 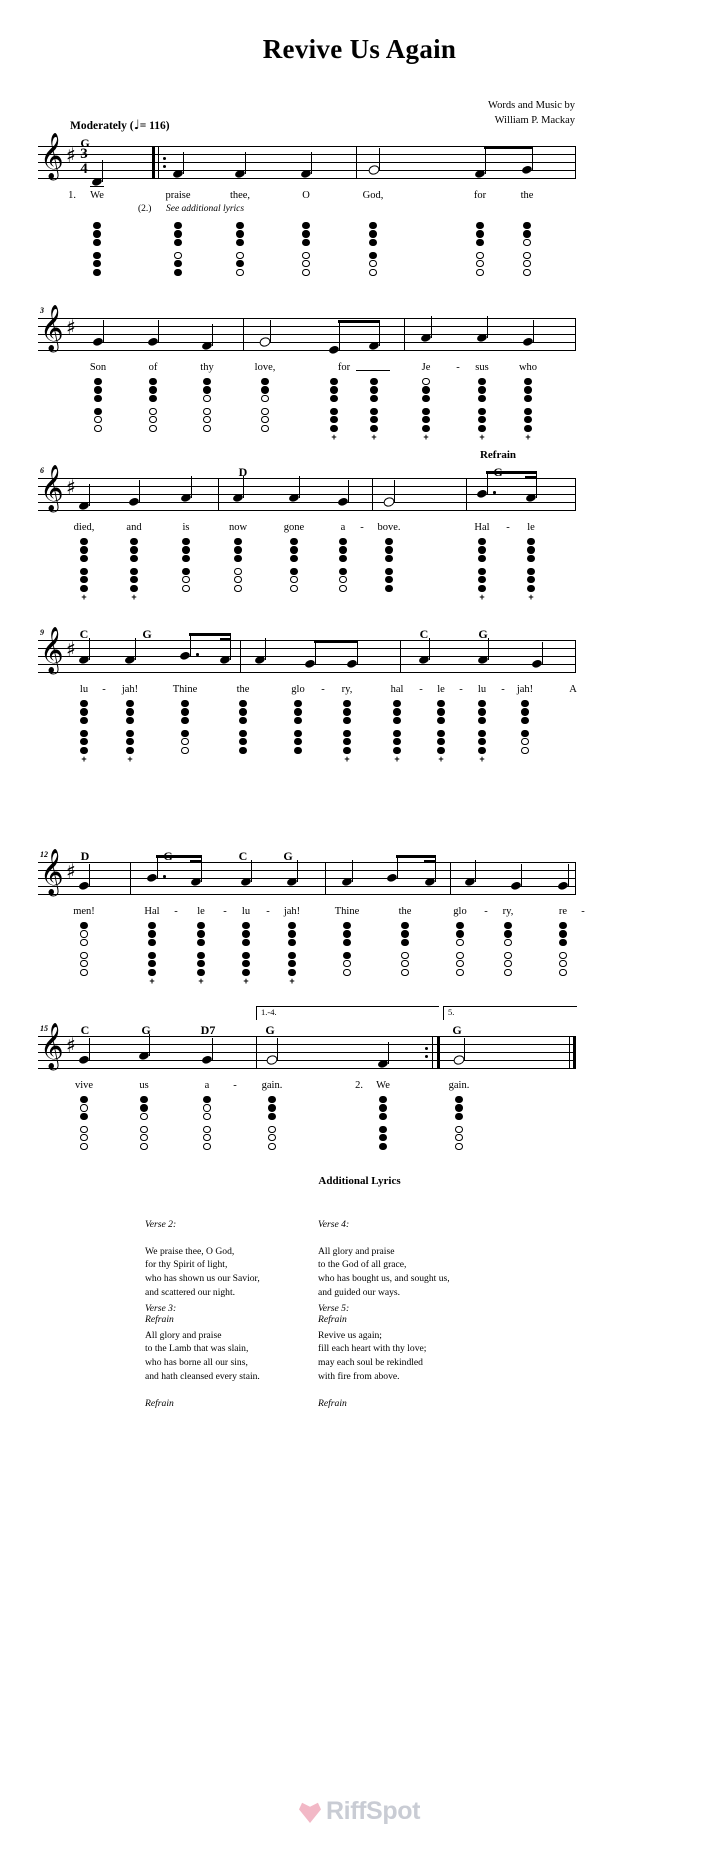 What do you see at coordinates (98, 126) in the screenshot?
I see `tempo-word: Moderately` at bounding box center [98, 126].